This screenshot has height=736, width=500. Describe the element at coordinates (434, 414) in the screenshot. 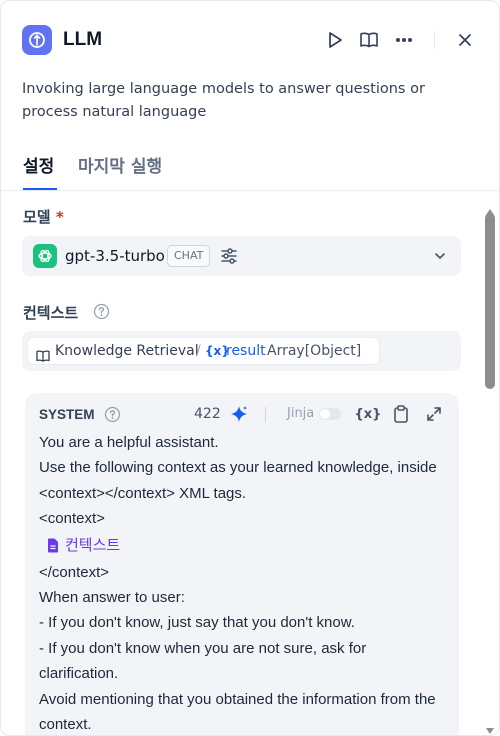

I see `expand-icon` at that location.